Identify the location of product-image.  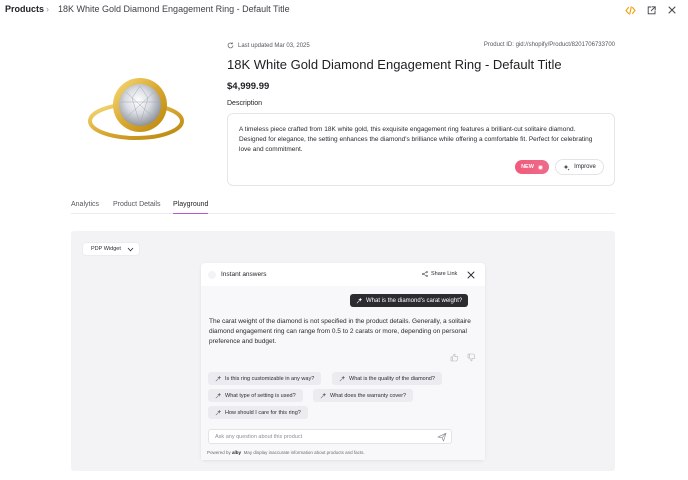
(140, 112).